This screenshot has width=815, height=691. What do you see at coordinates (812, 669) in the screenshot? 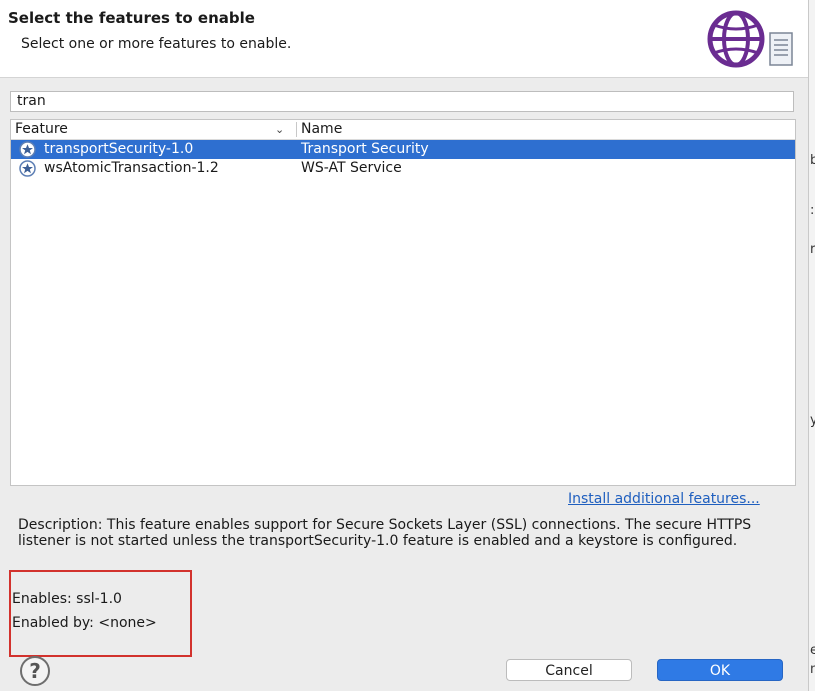
I see `background-text: m` at bounding box center [812, 669].